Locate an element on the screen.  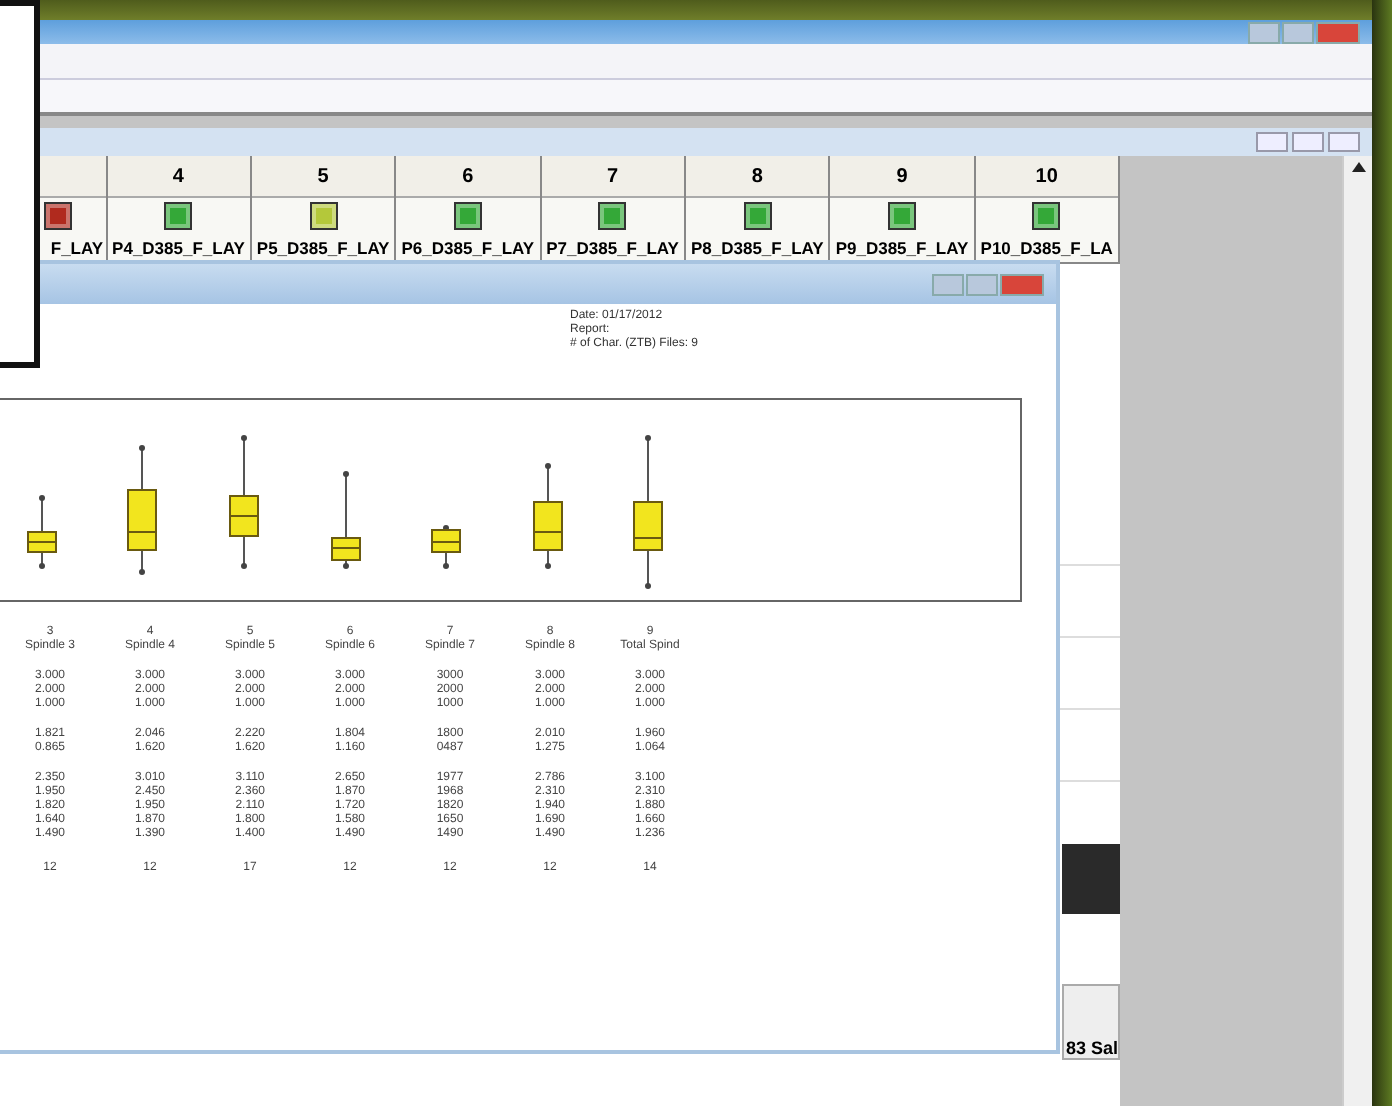
column-header: 9 is located at coordinates (902, 177).